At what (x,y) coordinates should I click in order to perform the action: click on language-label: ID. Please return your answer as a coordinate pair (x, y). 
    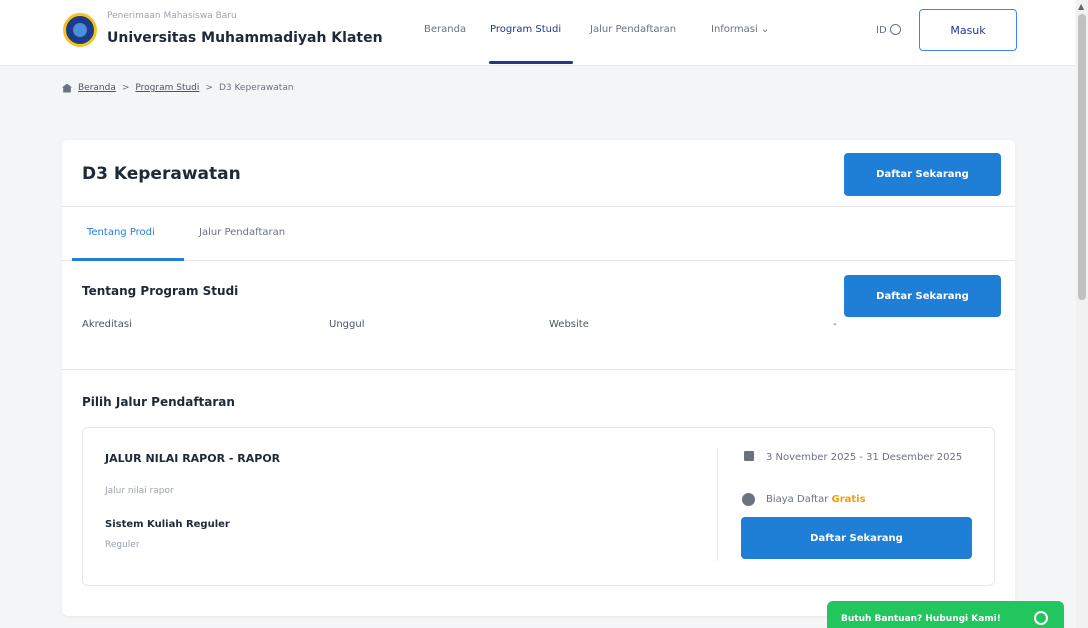
    Looking at the image, I should click on (881, 30).